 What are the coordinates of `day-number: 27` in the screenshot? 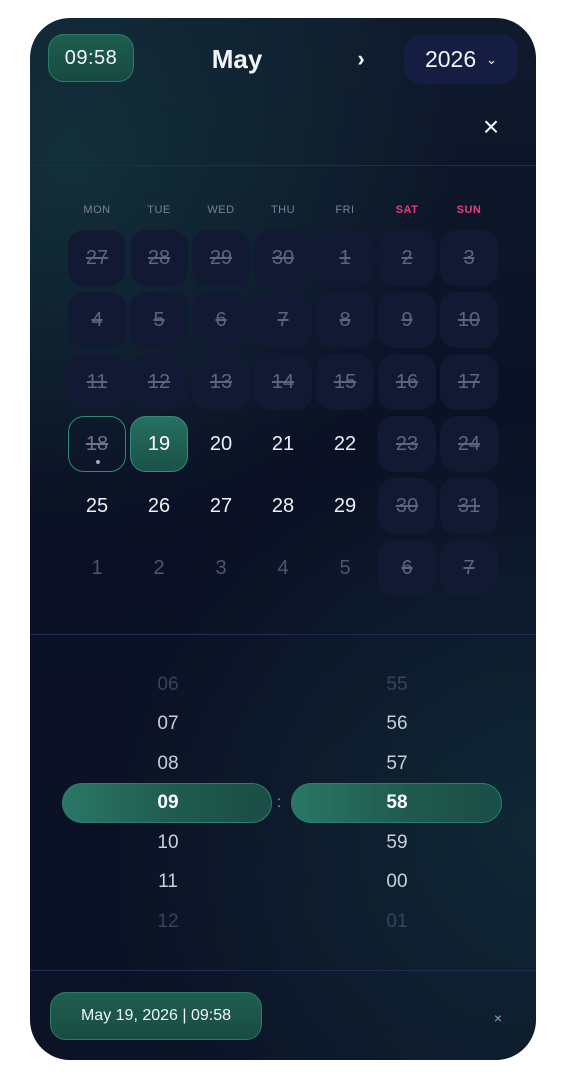 It's located at (221, 505).